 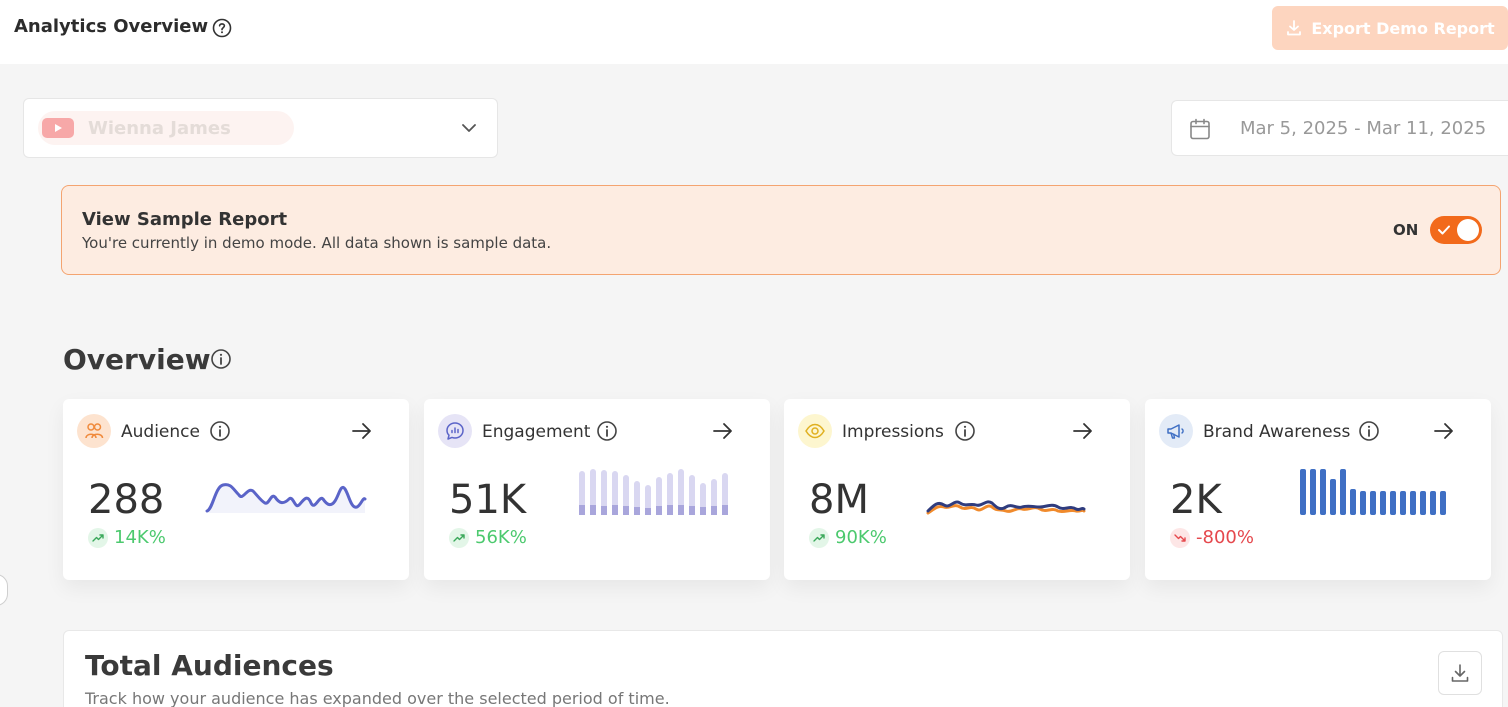 I want to click on card-value: 288, so click(x=126, y=500).